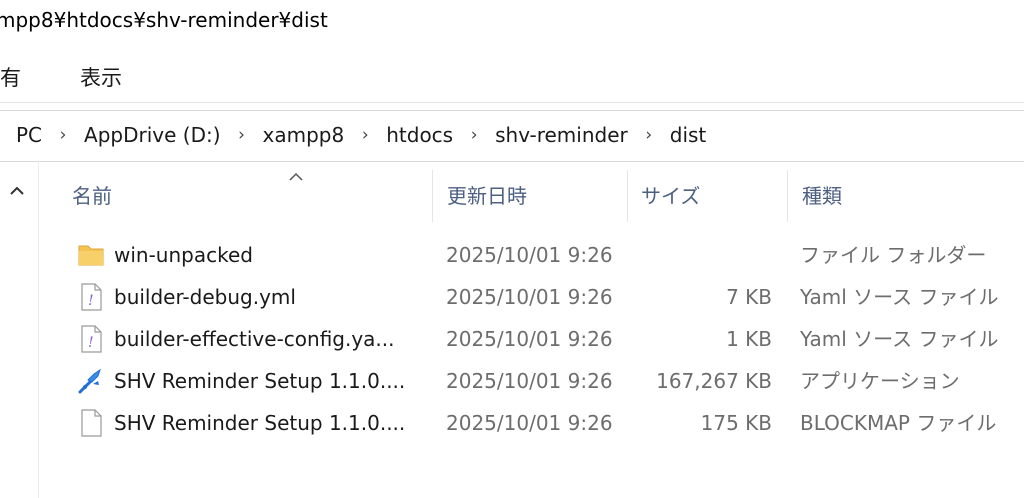 Image resolution: width=1024 pixels, height=498 pixels. I want to click on ribbon-tab-view: 表示, so click(101, 77).